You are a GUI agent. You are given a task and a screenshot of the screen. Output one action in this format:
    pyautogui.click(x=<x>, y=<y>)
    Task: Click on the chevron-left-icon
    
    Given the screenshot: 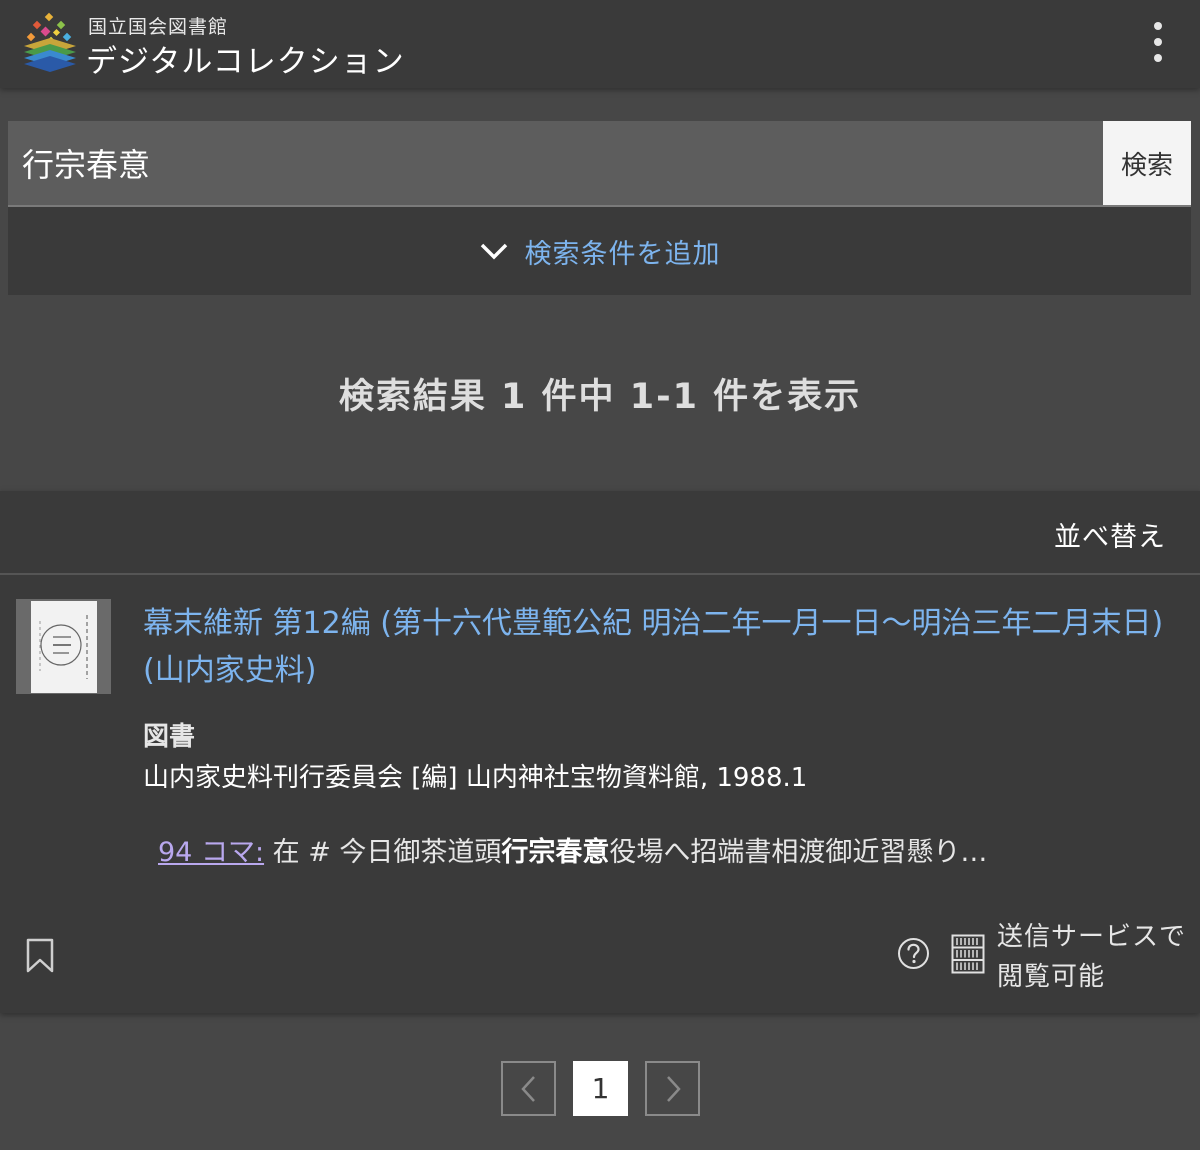 What is the action you would take?
    pyautogui.click(x=527, y=1088)
    